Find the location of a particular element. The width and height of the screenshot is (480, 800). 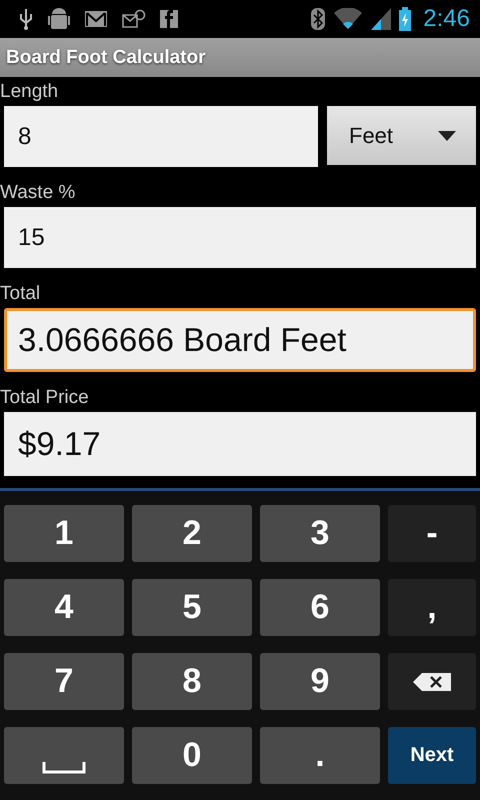

input-field: 15 is located at coordinates (240, 237).